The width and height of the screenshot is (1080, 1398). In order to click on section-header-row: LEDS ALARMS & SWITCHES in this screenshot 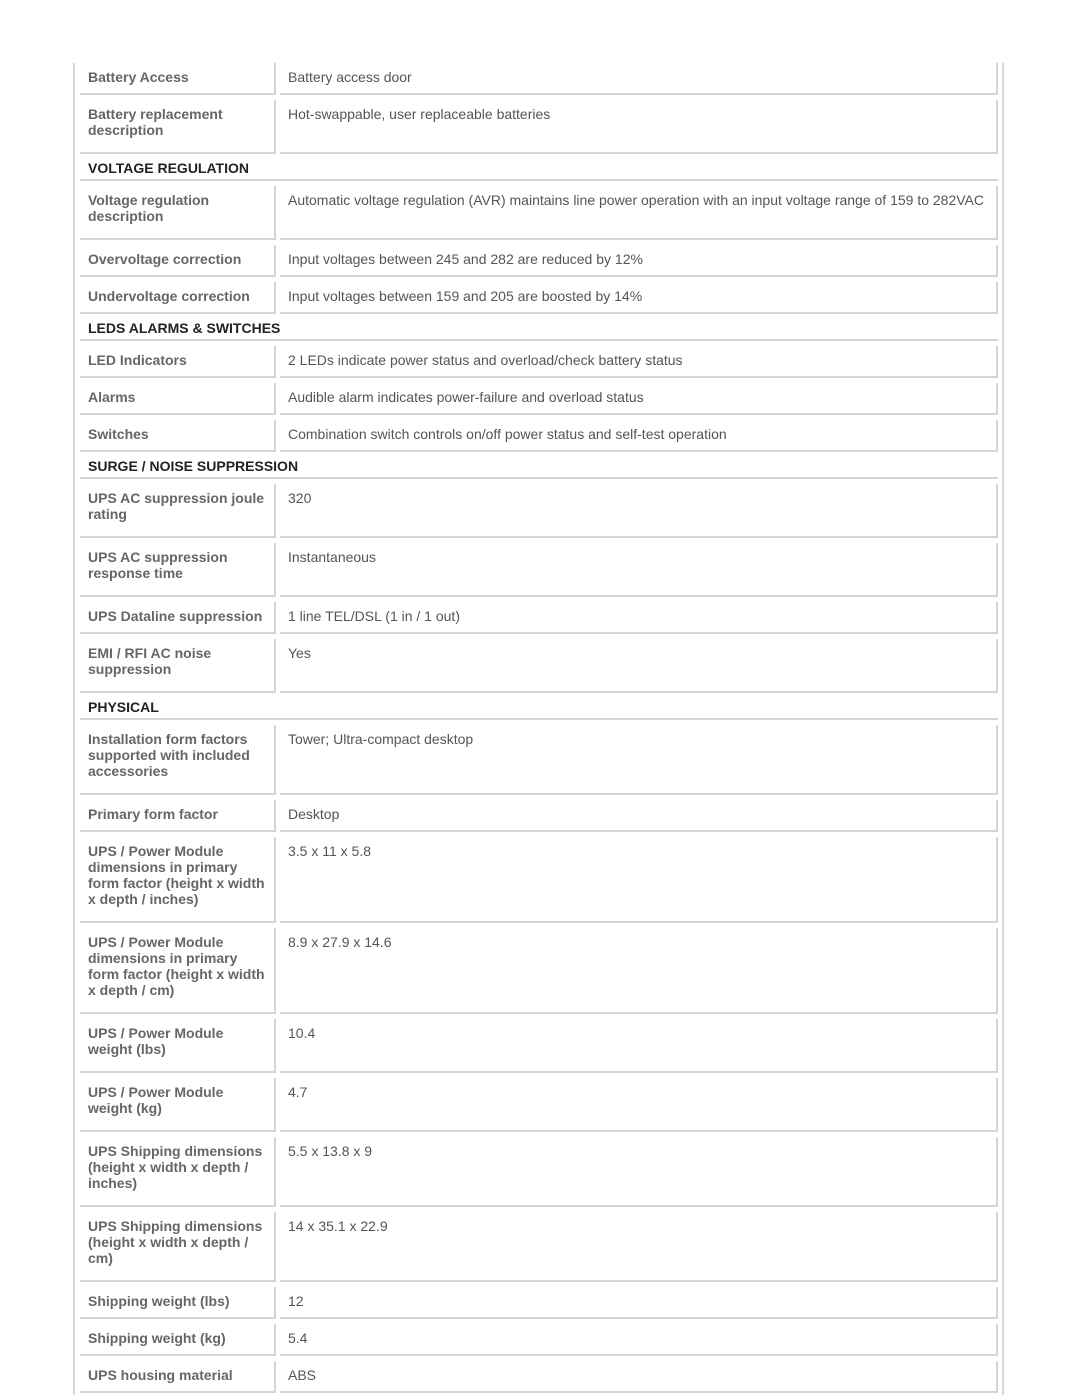, I will do `click(539, 330)`.